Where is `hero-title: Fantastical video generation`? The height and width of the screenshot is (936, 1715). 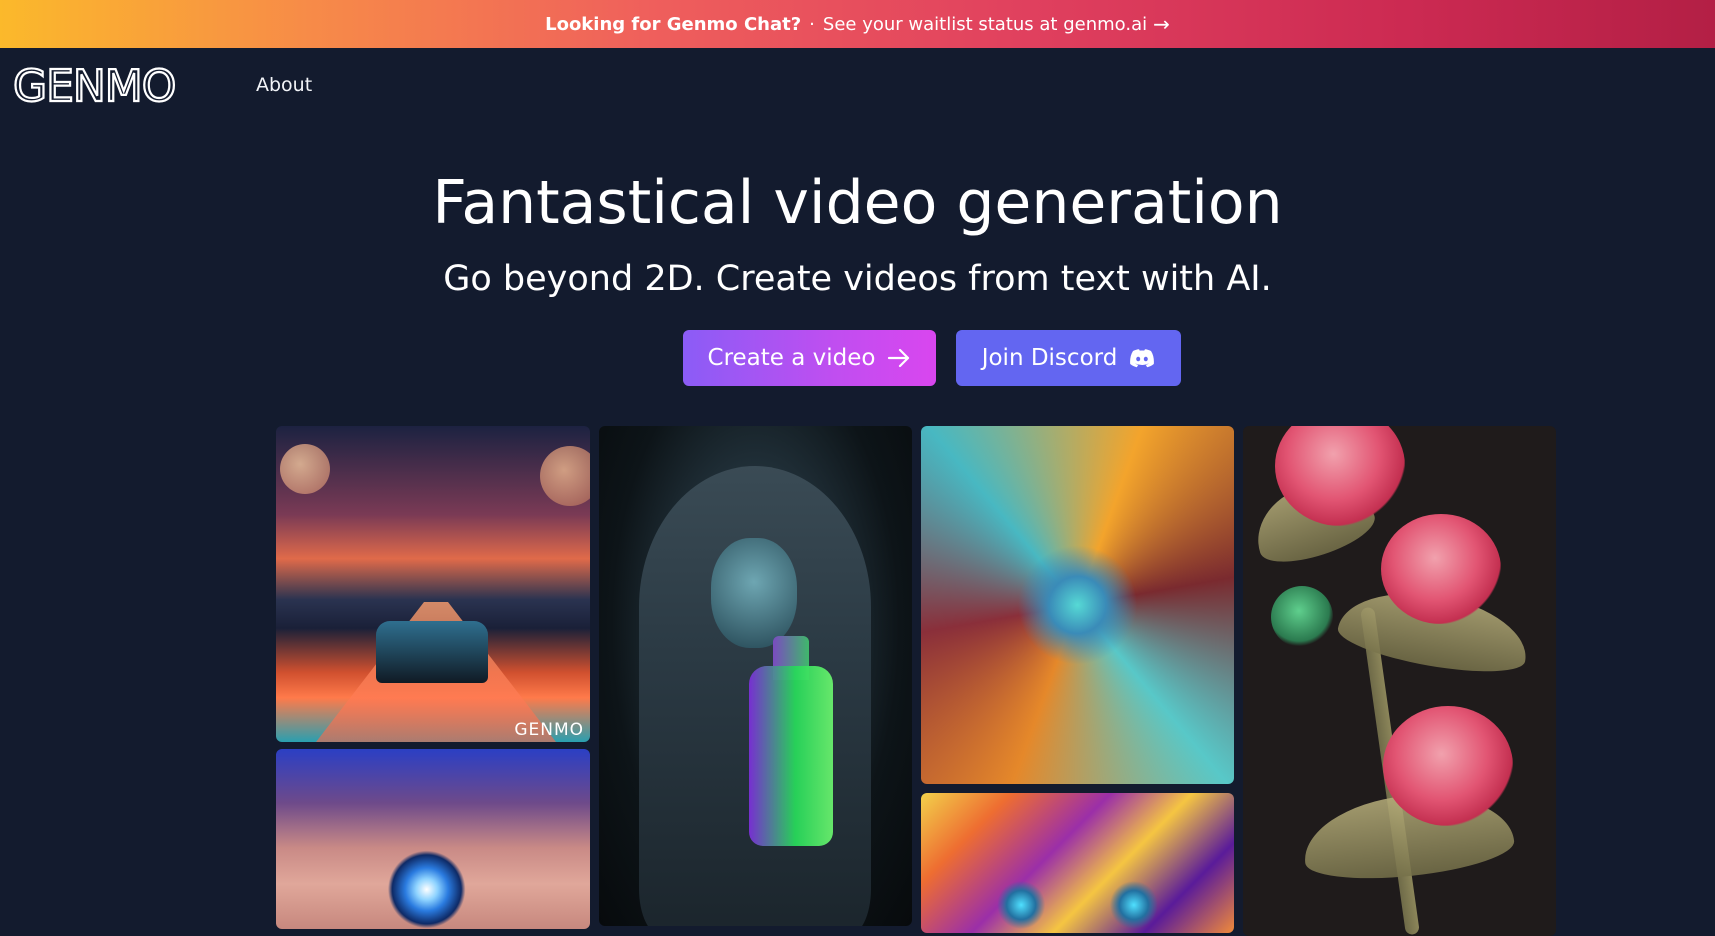 hero-title: Fantastical video generation is located at coordinates (857, 203).